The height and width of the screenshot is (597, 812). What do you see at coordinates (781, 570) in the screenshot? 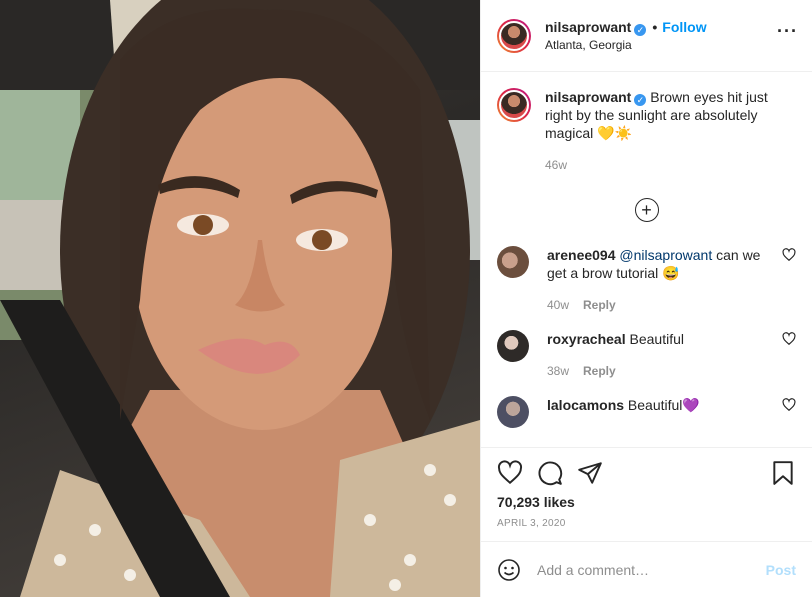
I see `post-comment-button: Post` at bounding box center [781, 570].